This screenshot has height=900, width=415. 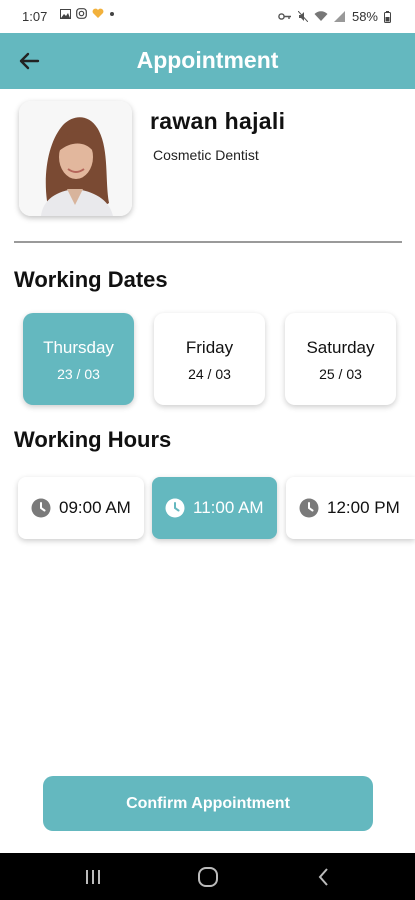 I want to click on hour-card-0900: 09:00 AM, so click(x=81, y=508).